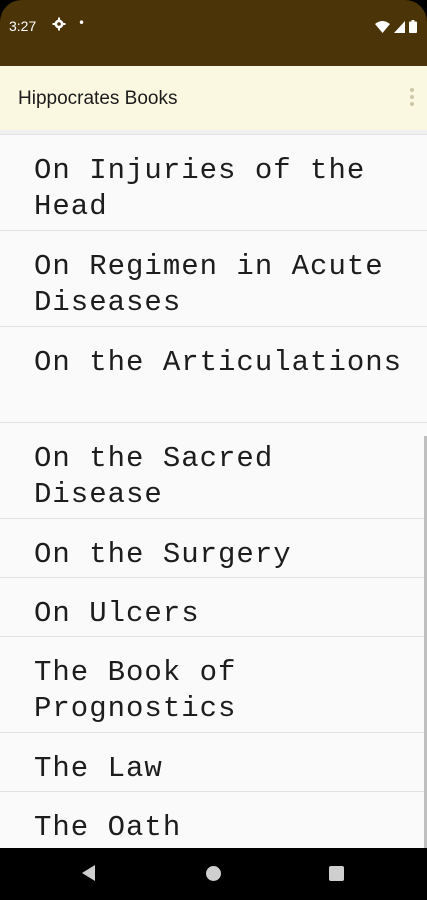  Describe the element at coordinates (213, 820) in the screenshot. I see `book-item: The Oath` at that location.